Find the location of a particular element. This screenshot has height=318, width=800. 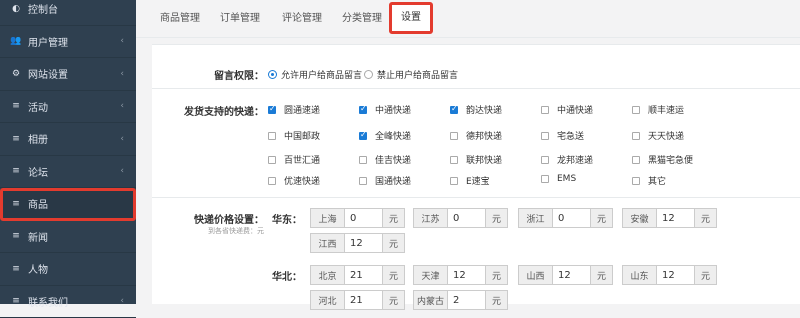

comment-permission-label: 留言权限： is located at coordinates (239, 74).